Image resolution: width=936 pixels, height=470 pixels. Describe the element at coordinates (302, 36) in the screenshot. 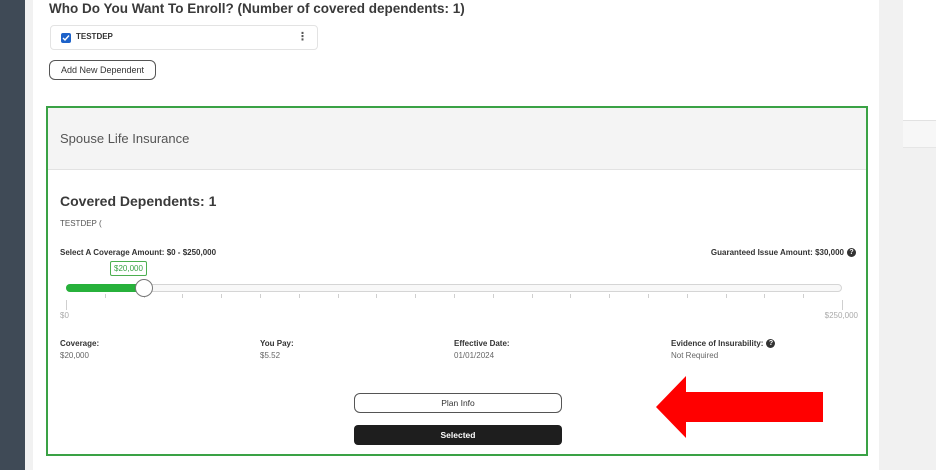

I see `kebab-menu-icon: ⋮` at that location.